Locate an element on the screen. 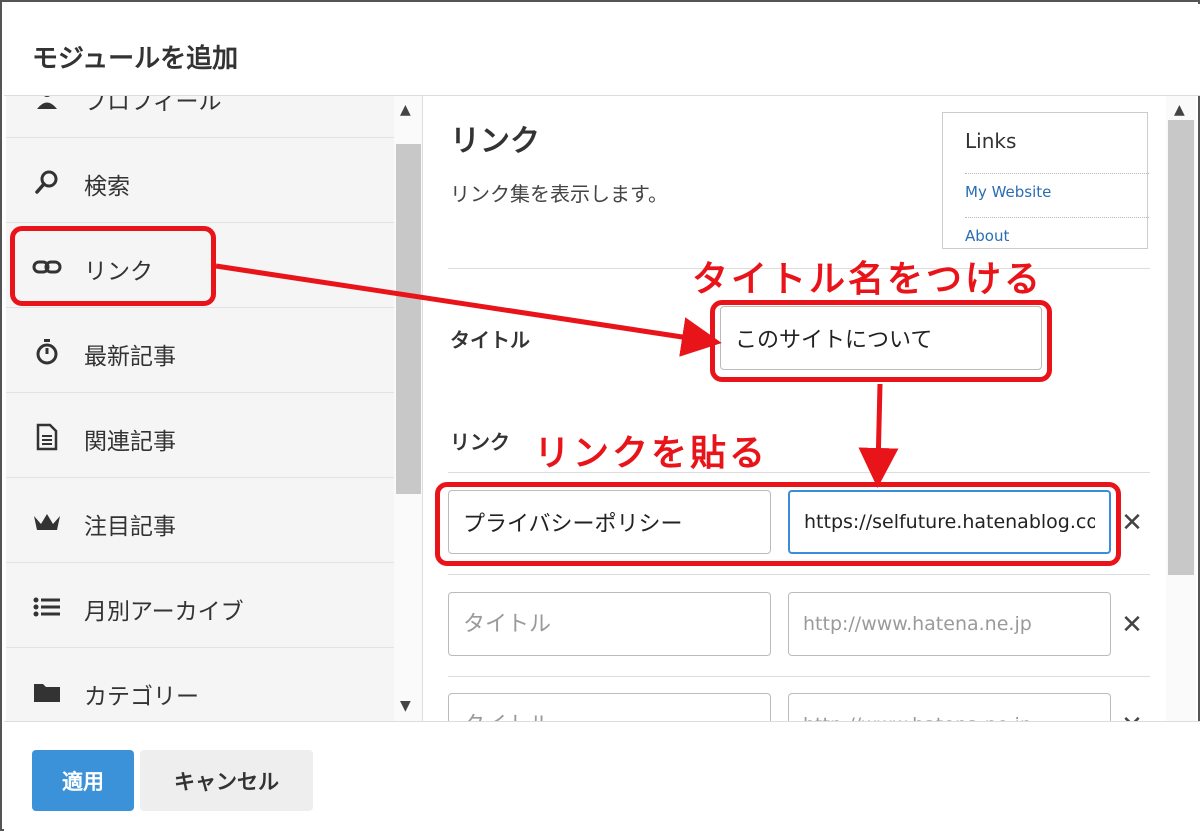 The width and height of the screenshot is (1200, 833). settings-panel-scrollbar: ▲ is located at coordinates (1181, 408).